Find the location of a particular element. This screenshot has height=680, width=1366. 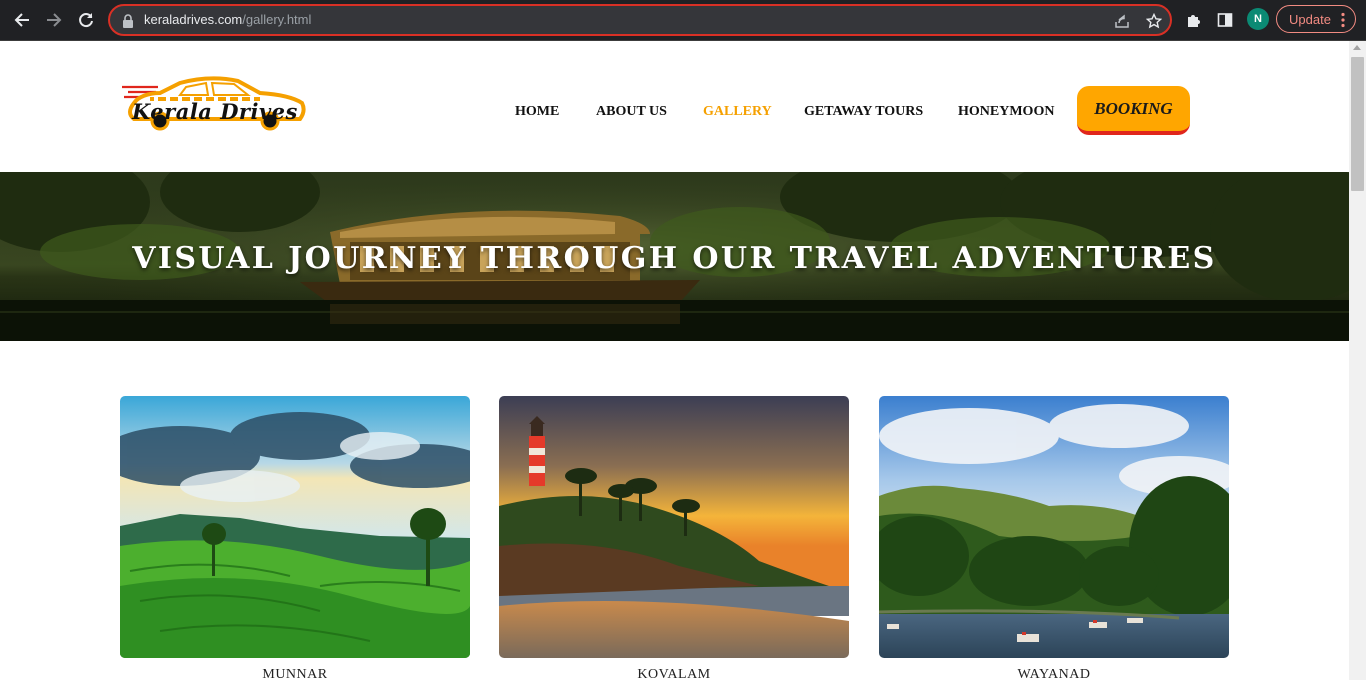

back-arrow-icon is located at coordinates (22, 20).